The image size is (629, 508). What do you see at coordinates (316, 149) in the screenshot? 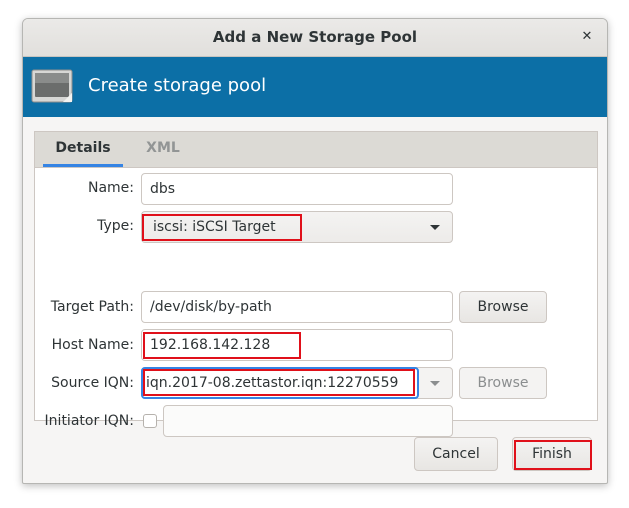
I see `tab-bar: Details XML` at bounding box center [316, 149].